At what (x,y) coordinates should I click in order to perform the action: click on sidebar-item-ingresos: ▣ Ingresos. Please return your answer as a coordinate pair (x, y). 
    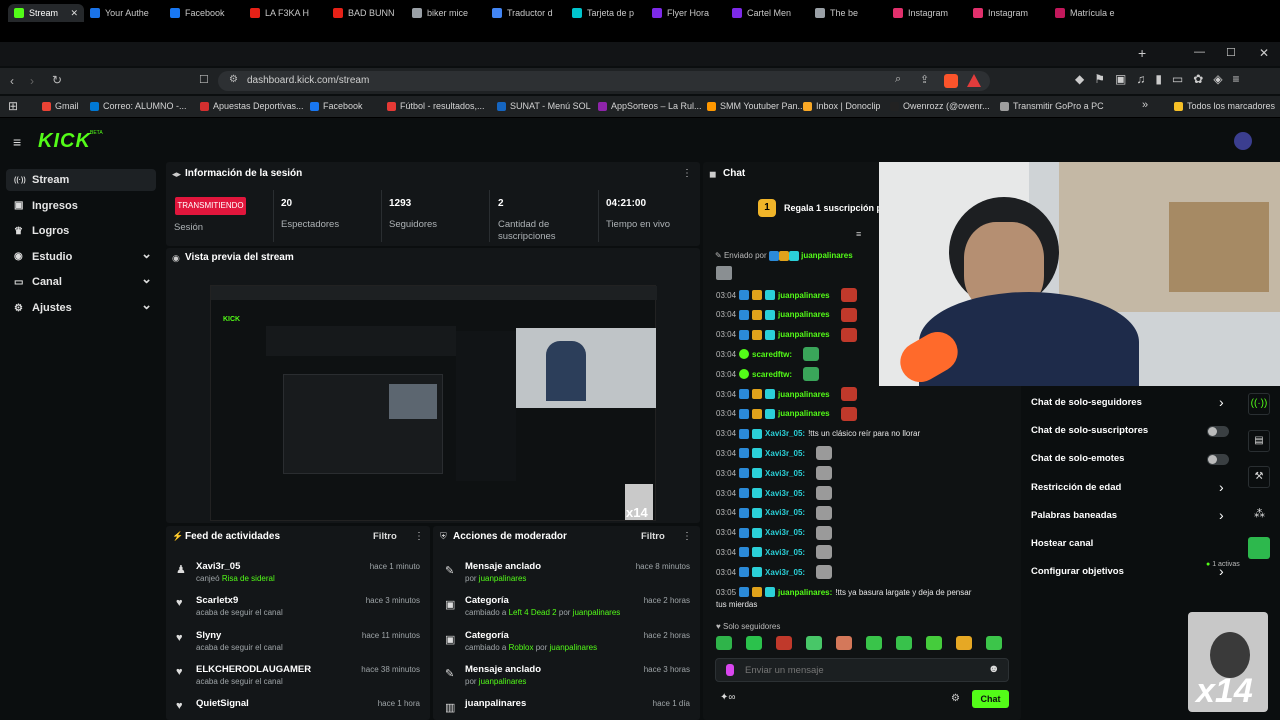
    Looking at the image, I should click on (81, 206).